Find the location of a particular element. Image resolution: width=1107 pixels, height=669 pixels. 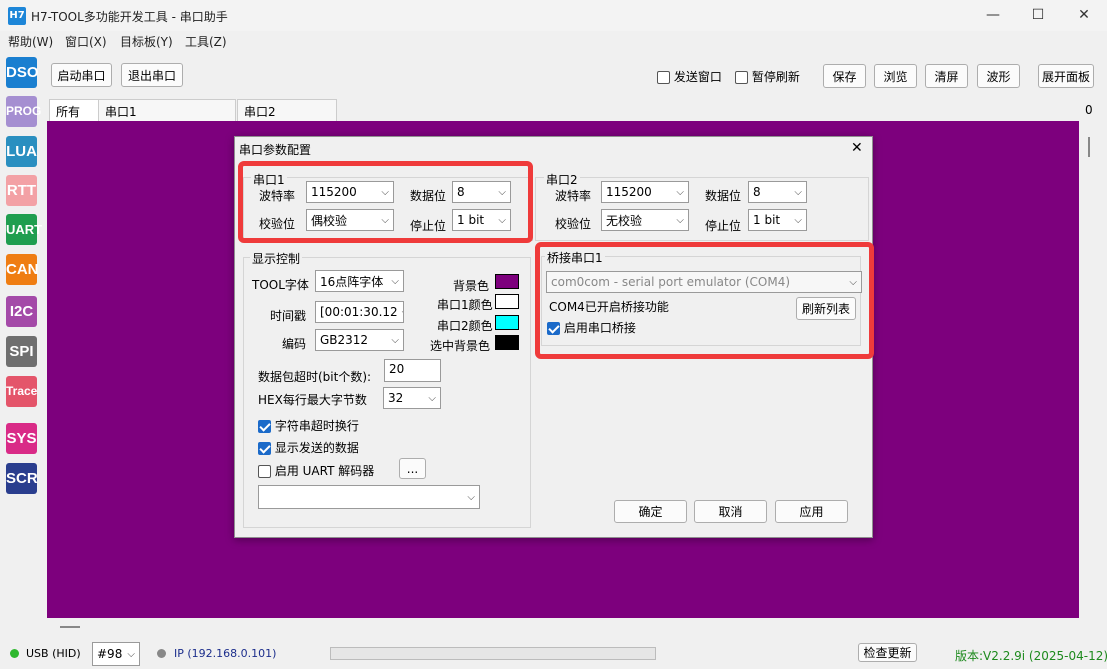

encoding-label: 编码 is located at coordinates (294, 344).